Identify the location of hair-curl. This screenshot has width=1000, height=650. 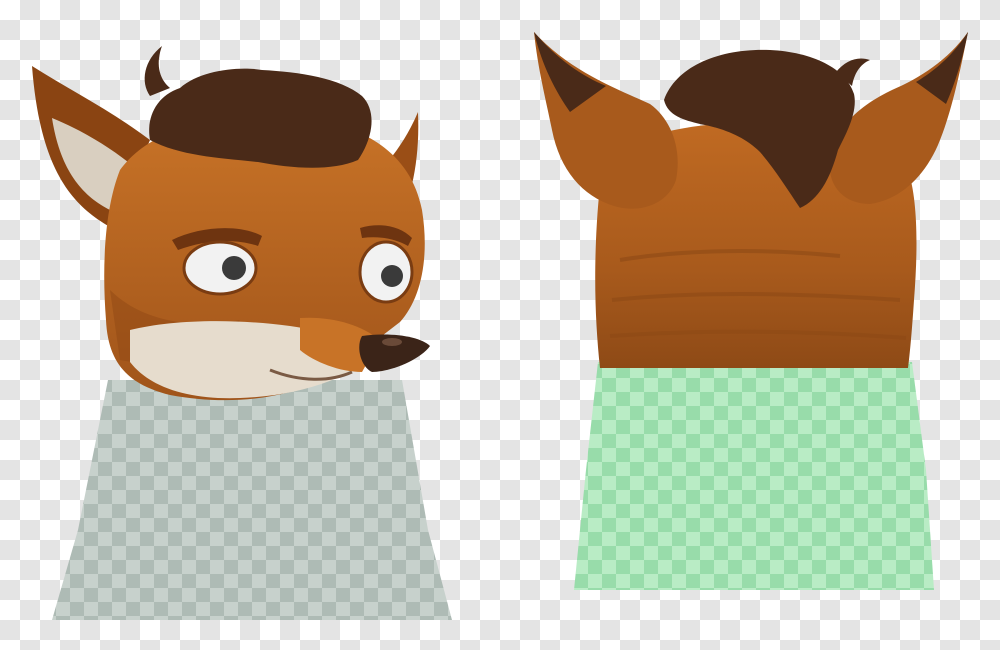
(157, 71).